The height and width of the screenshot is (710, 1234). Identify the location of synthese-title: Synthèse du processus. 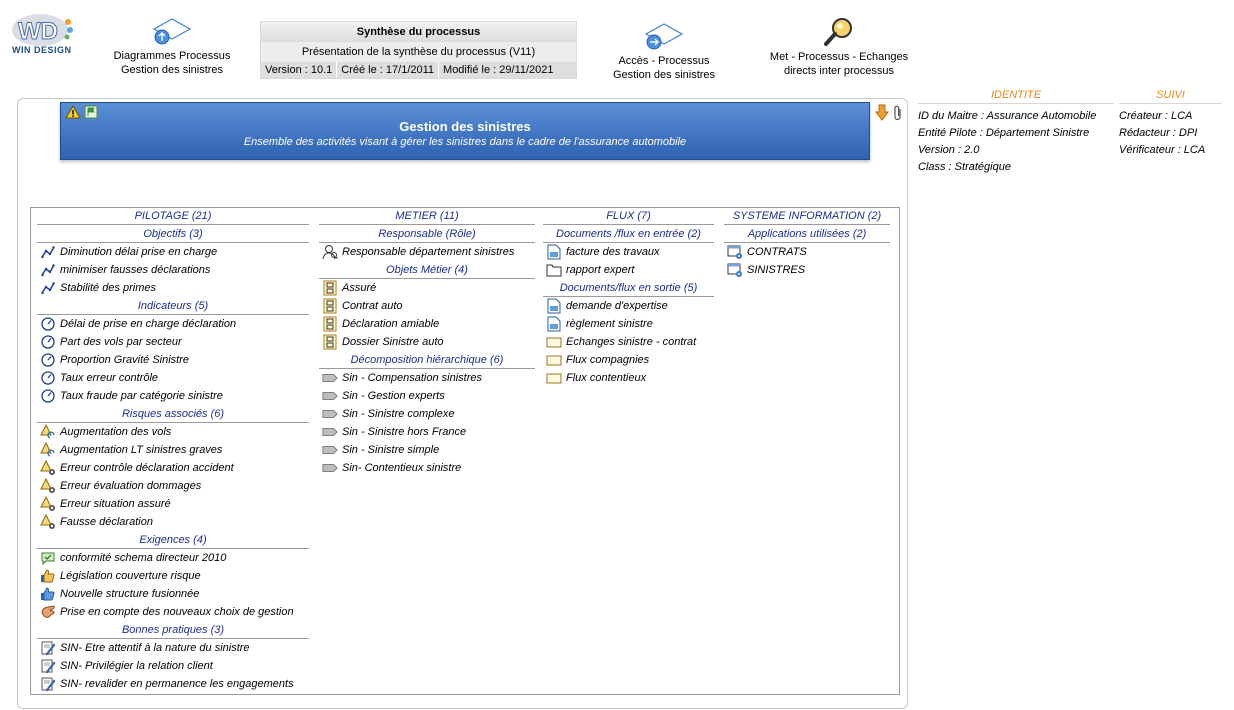
(418, 32).